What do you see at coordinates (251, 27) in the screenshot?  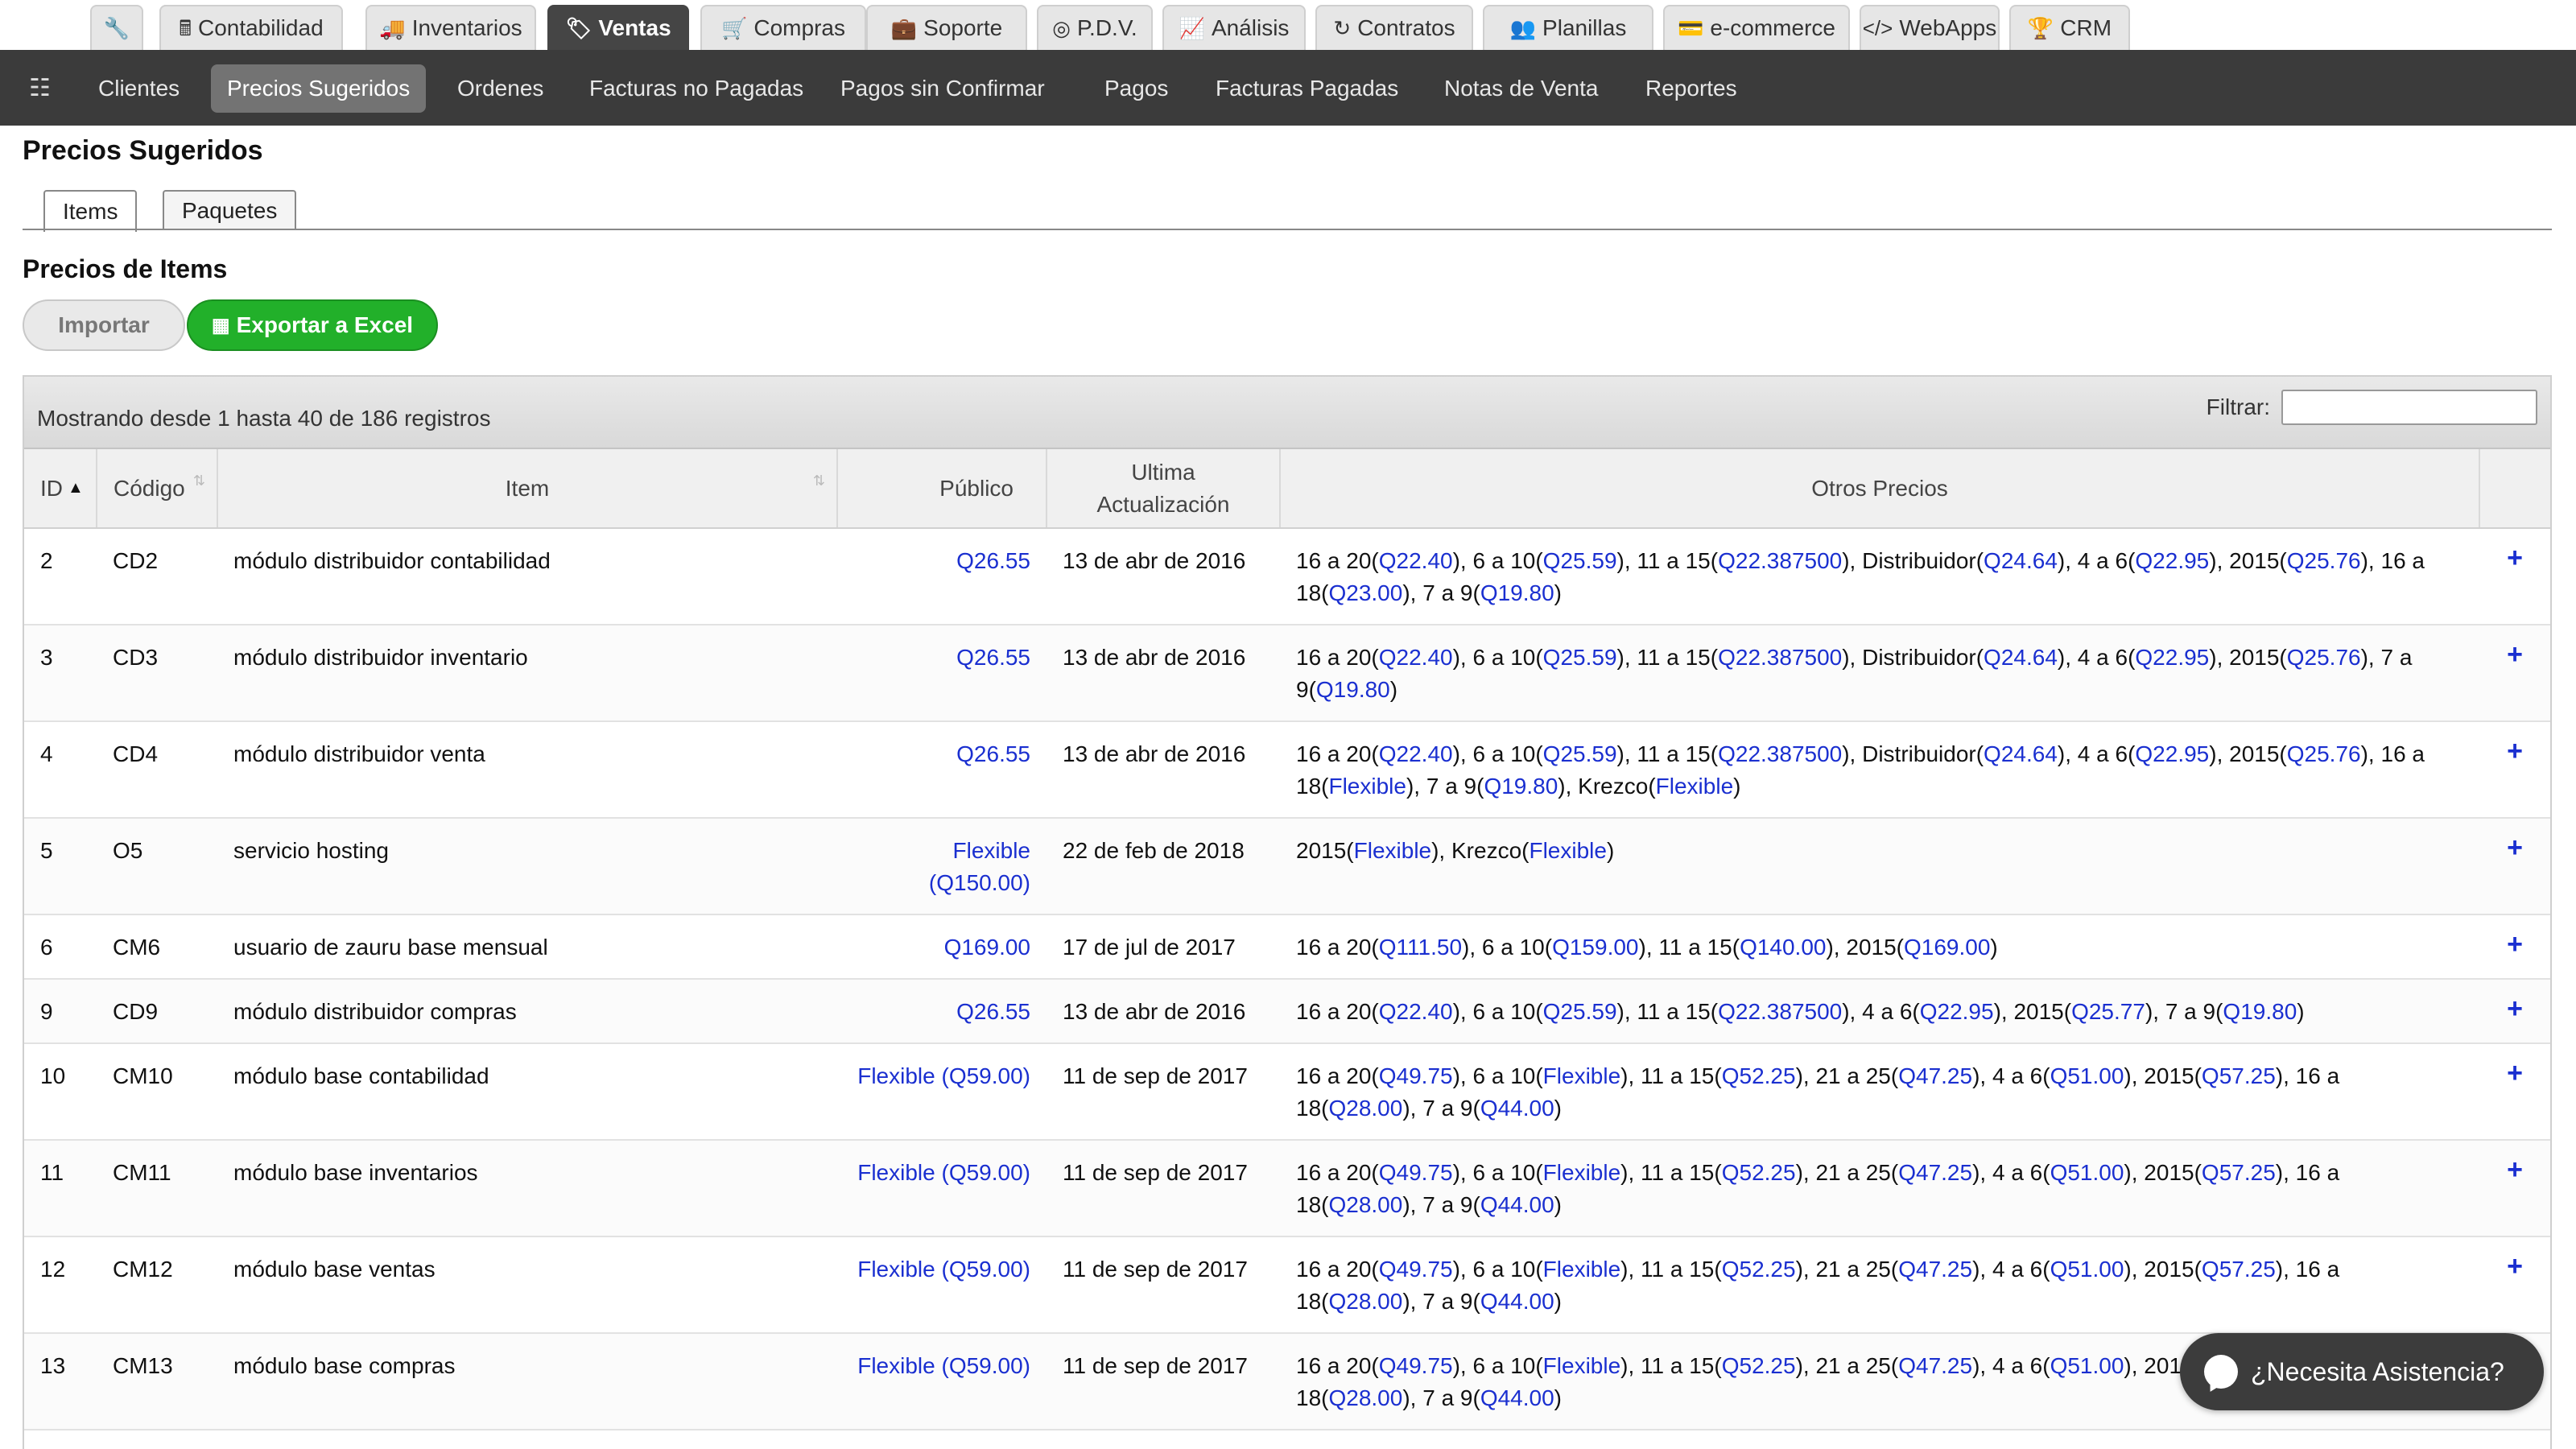 I see `module-tab-contabilidad: 🖩 Contabilidad` at bounding box center [251, 27].